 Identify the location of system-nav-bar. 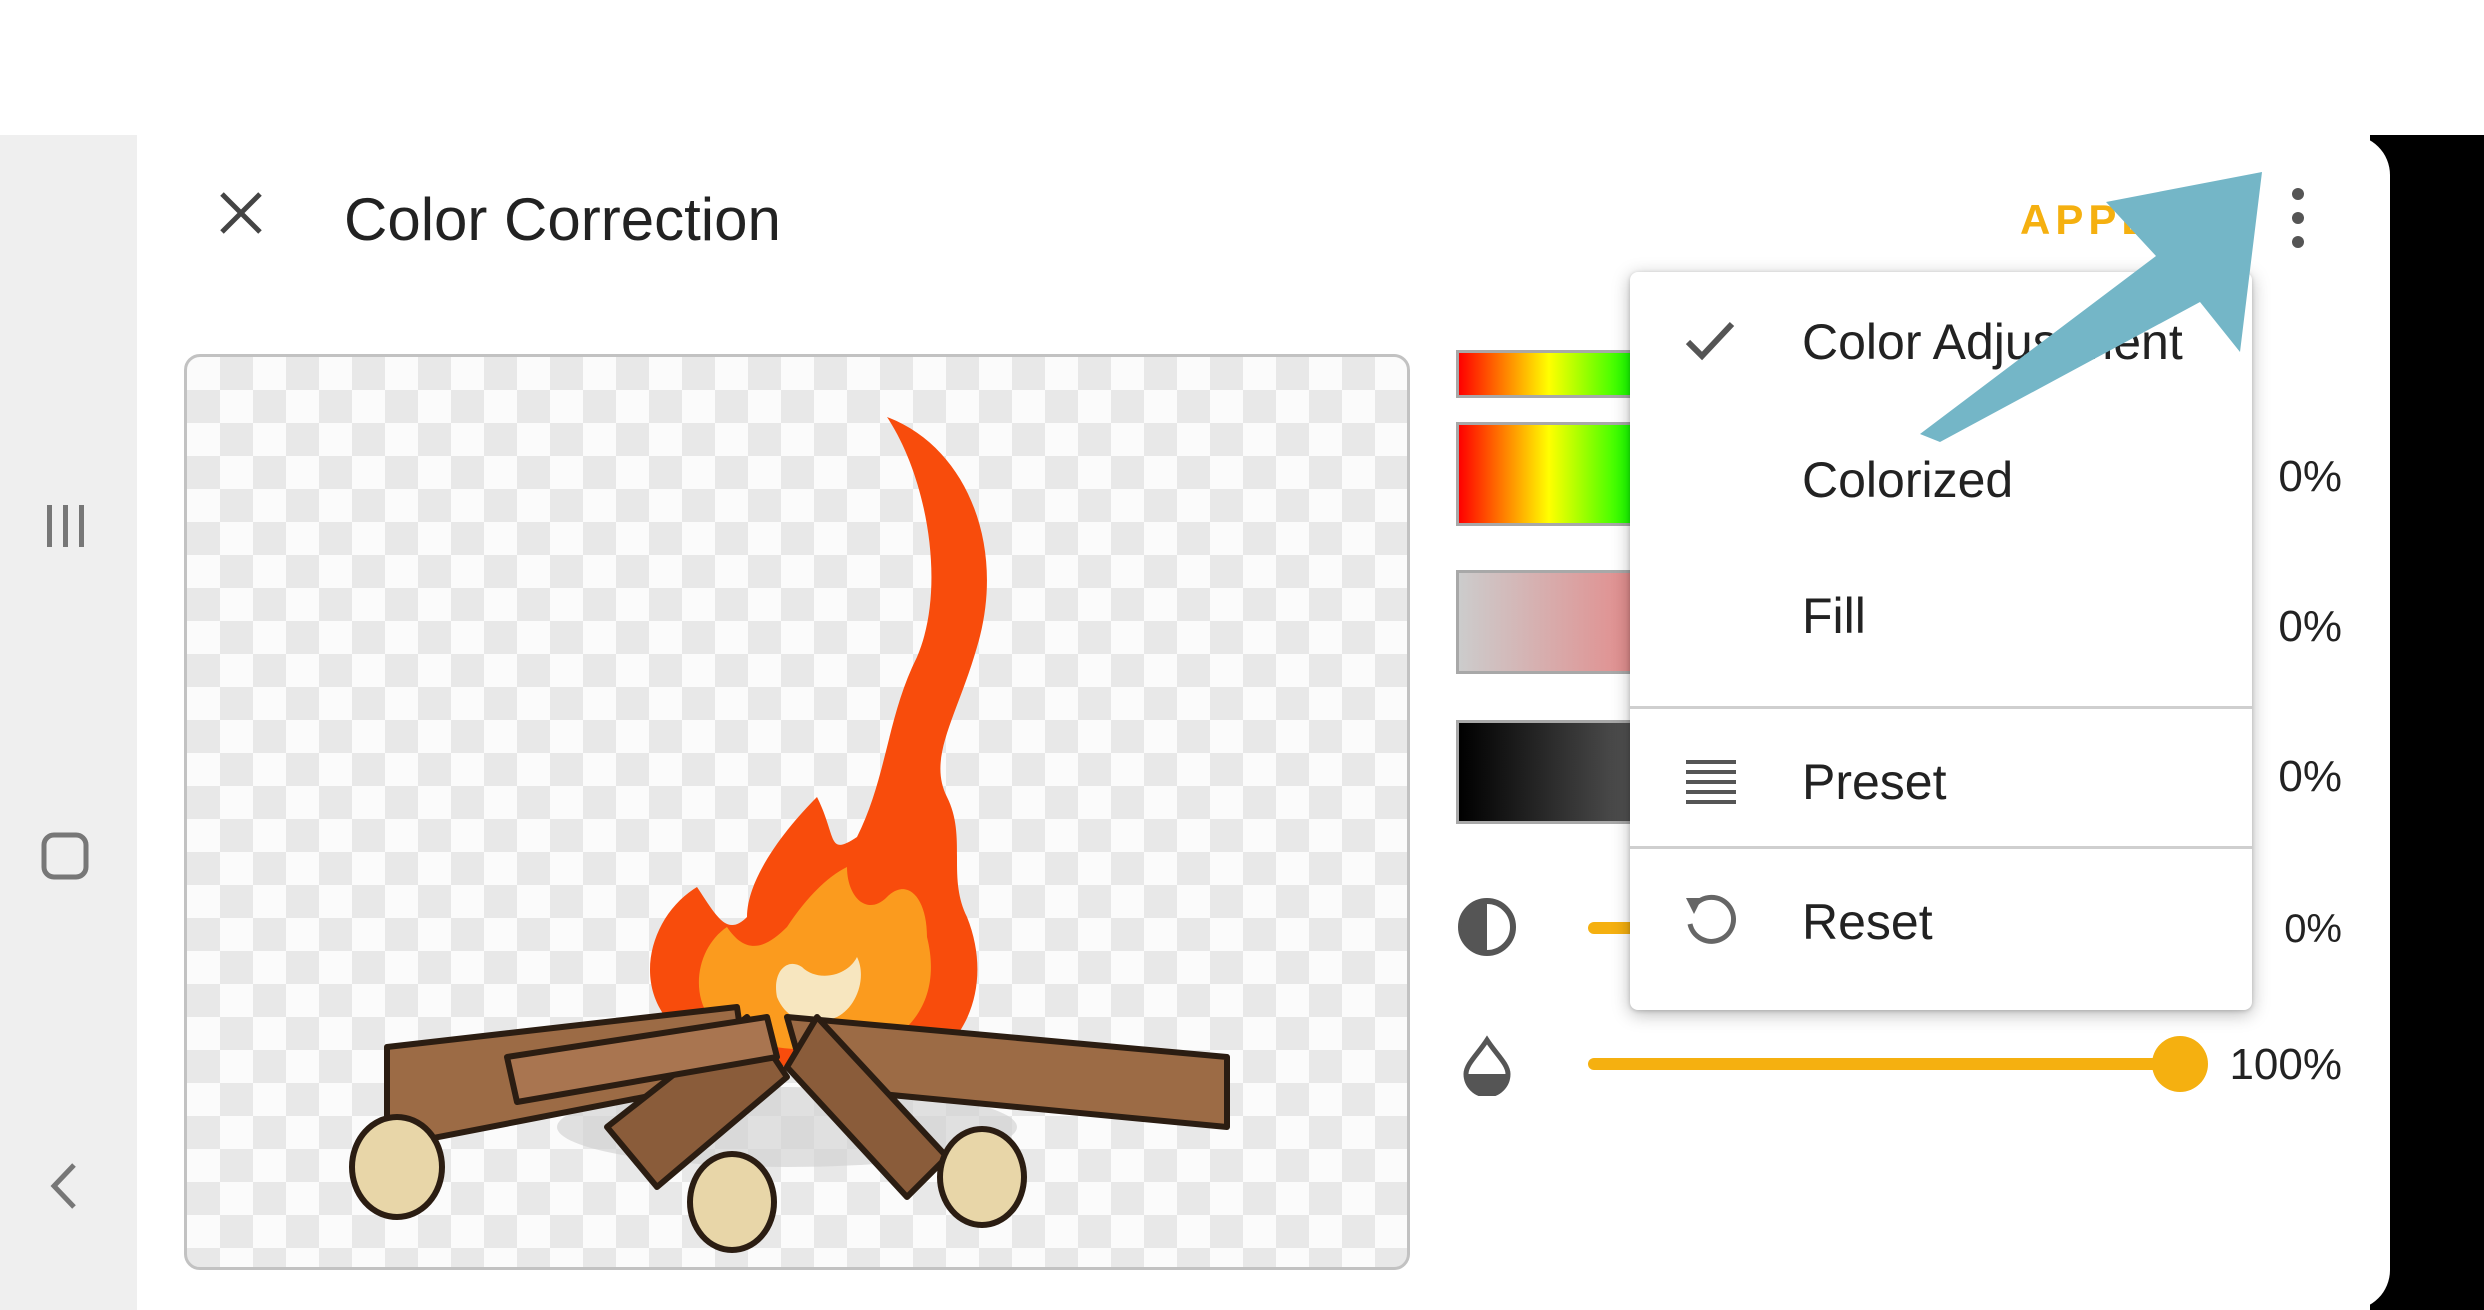
(68, 722).